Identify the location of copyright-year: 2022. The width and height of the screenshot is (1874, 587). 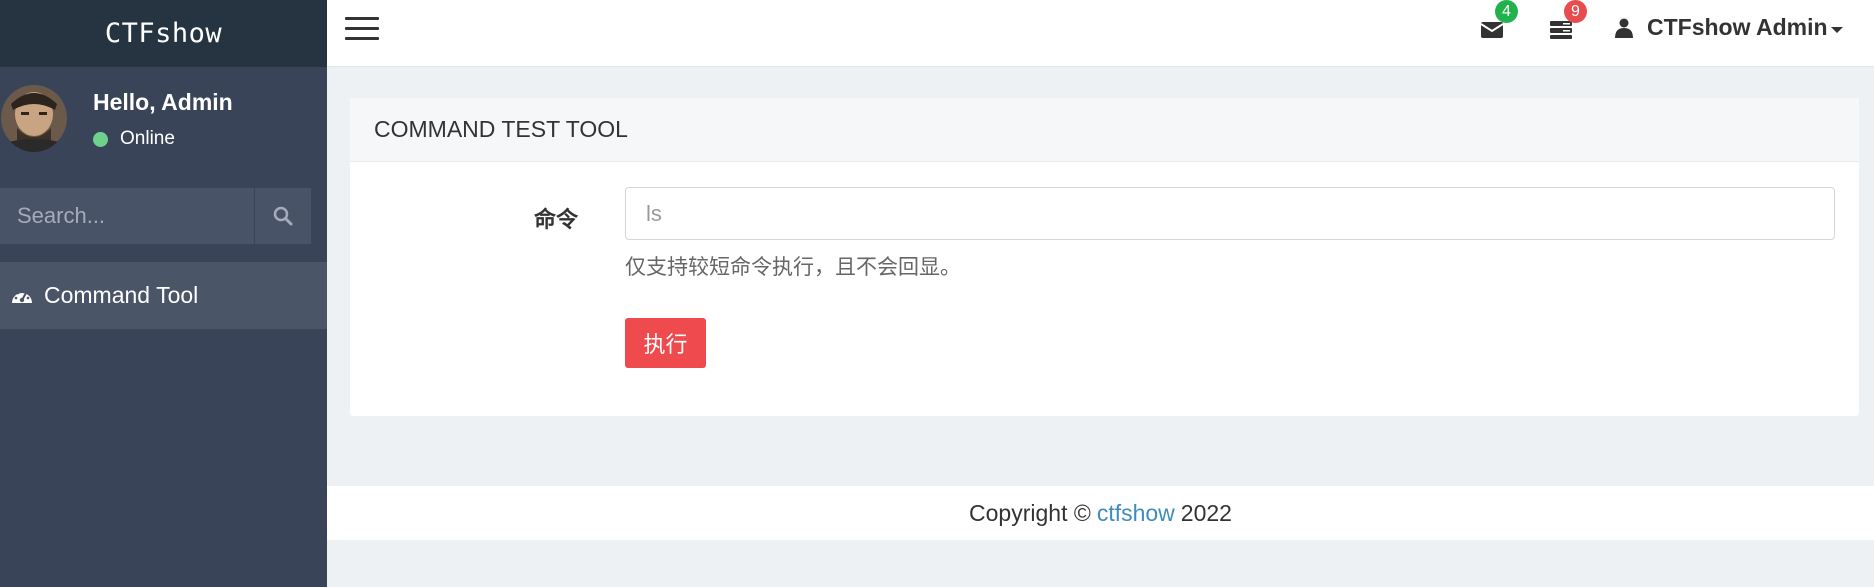
(1206, 512).